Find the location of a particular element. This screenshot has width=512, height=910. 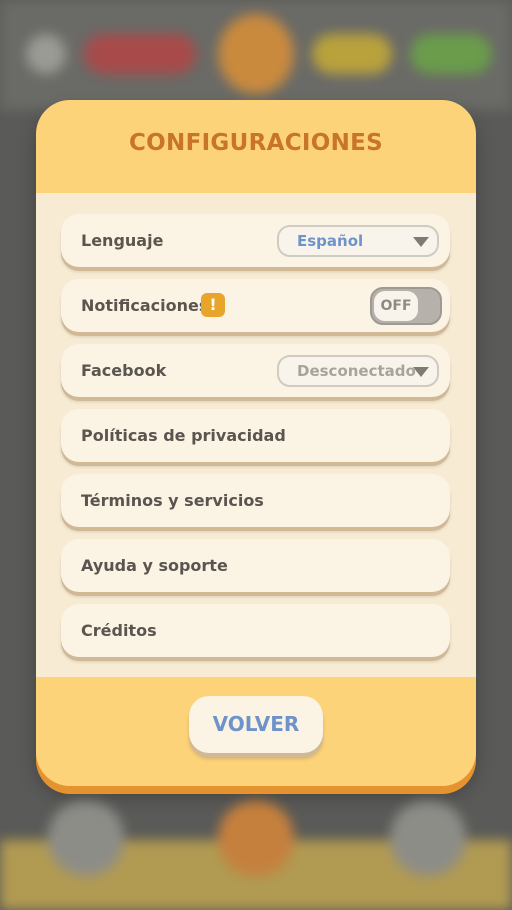

credits-label: Créditos is located at coordinates (119, 630).